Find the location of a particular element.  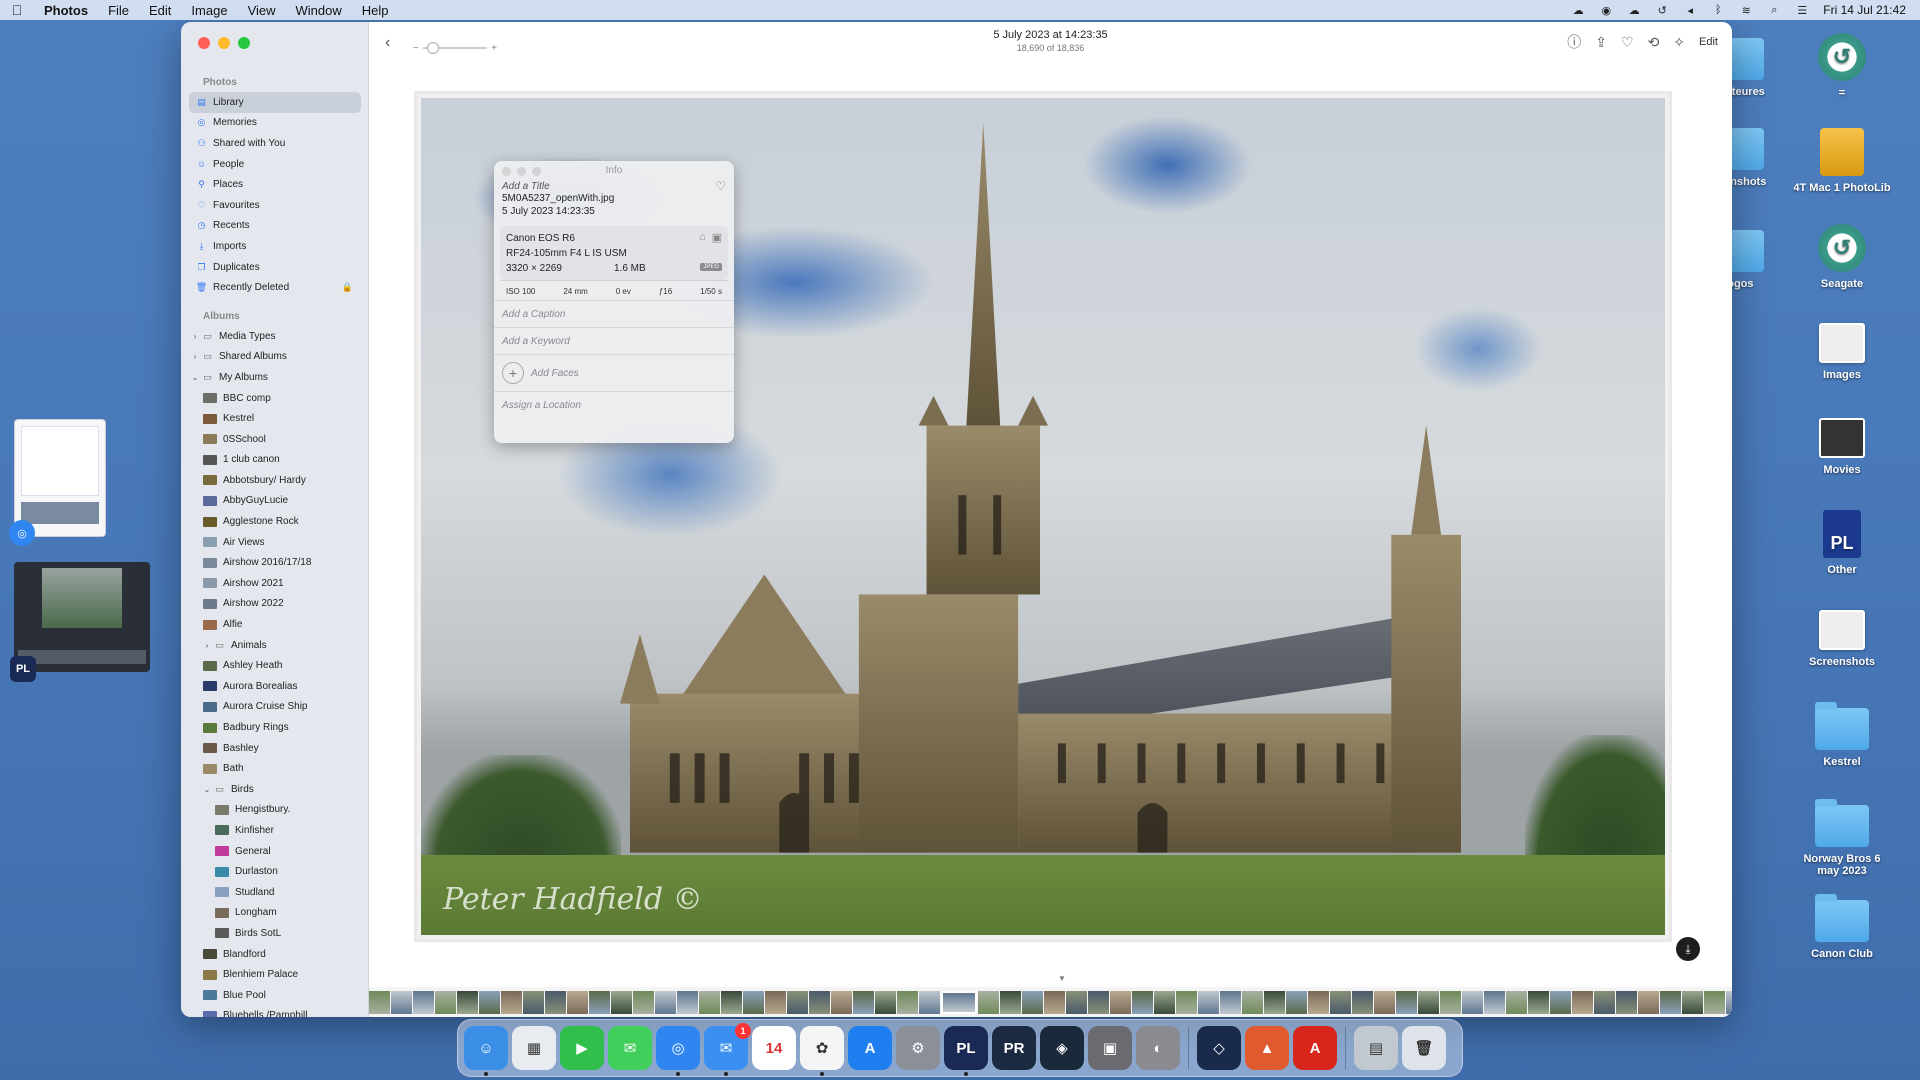

album-badbury-rings: Badbury Rings is located at coordinates (275, 727).